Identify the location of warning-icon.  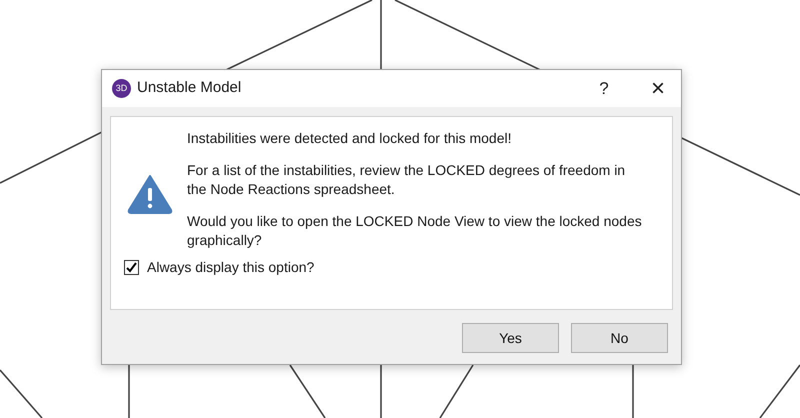
(150, 194).